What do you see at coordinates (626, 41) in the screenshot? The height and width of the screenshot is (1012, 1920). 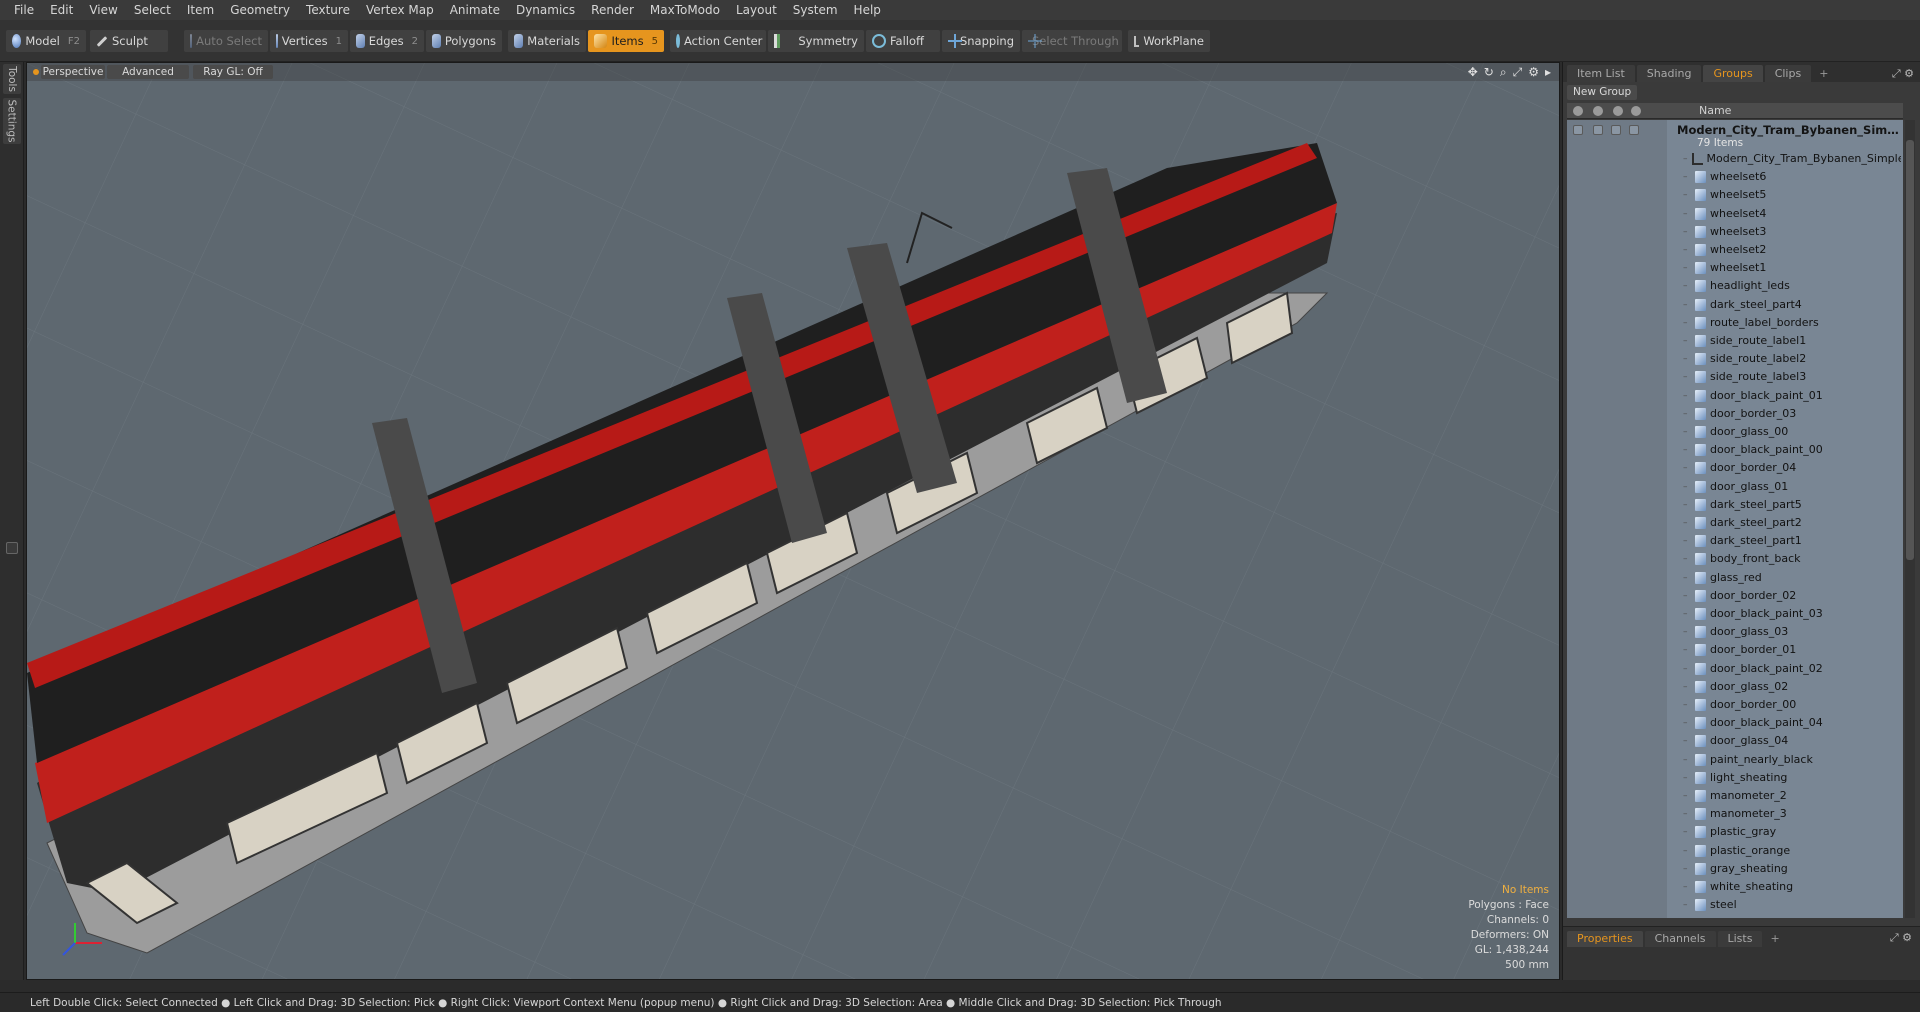 I see `items-button: Items 5` at bounding box center [626, 41].